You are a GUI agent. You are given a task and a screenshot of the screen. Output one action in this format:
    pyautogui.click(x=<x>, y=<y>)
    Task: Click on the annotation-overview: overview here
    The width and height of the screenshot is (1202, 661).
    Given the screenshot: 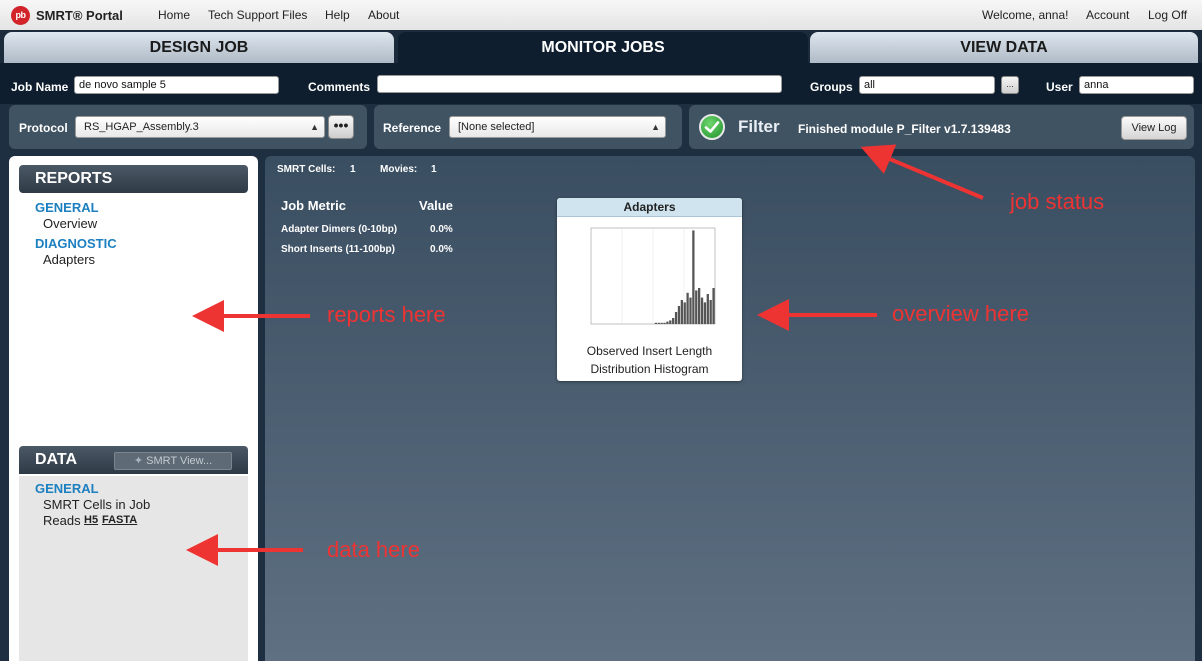 What is the action you would take?
    pyautogui.click(x=960, y=313)
    